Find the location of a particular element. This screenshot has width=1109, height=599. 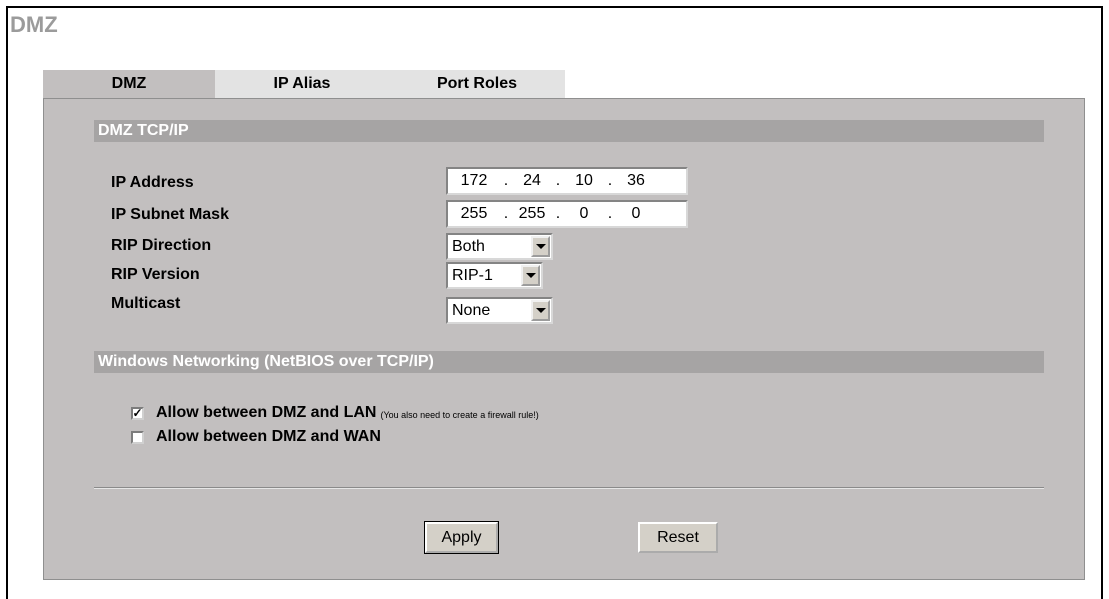

rip-direction-label: RIP Direction is located at coordinates (161, 245).